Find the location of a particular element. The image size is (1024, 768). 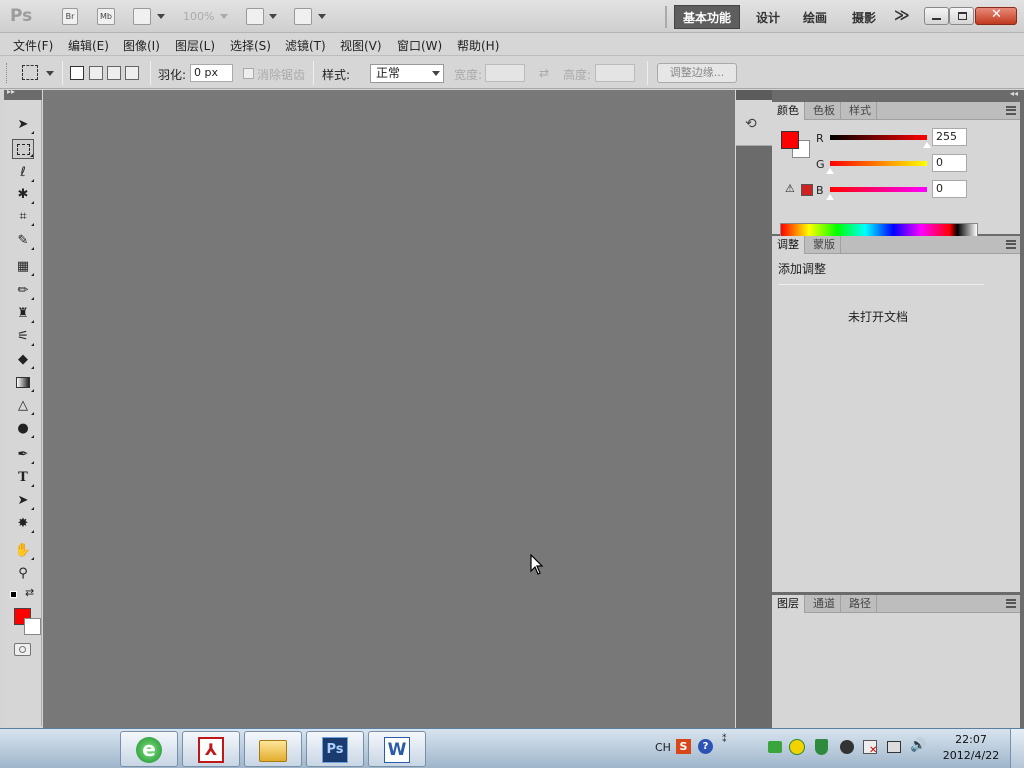

channel-r-thumb is located at coordinates (927, 145).